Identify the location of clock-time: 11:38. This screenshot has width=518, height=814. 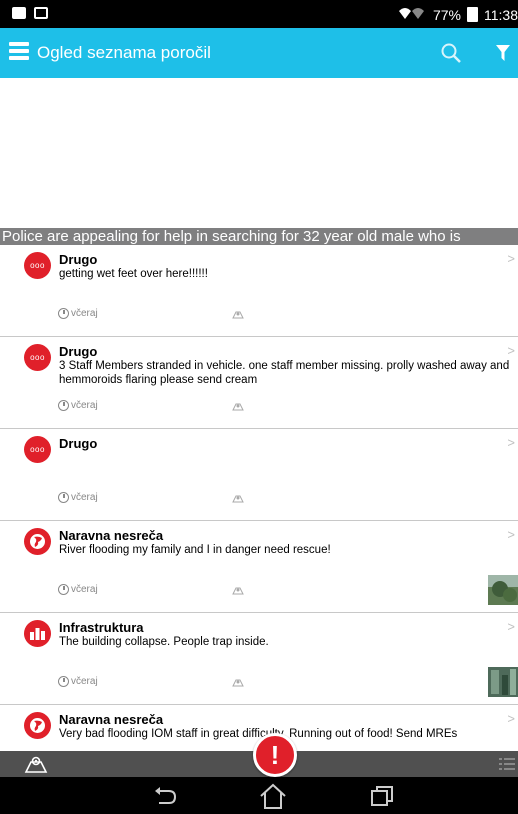
(501, 14).